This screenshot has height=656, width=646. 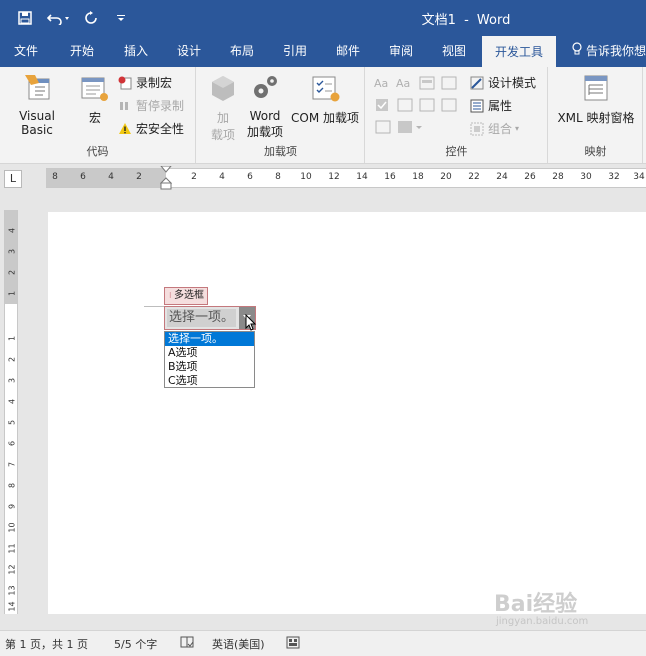 What do you see at coordinates (401, 51) in the screenshot?
I see `tab-review: 审阅` at bounding box center [401, 51].